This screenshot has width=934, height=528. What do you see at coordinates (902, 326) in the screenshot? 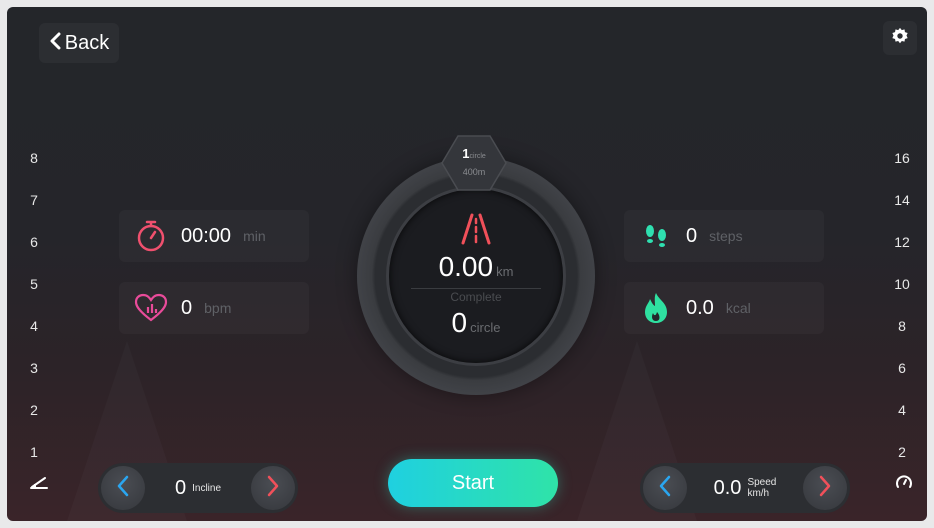
I see `speed-scale-tick: 8` at bounding box center [902, 326].